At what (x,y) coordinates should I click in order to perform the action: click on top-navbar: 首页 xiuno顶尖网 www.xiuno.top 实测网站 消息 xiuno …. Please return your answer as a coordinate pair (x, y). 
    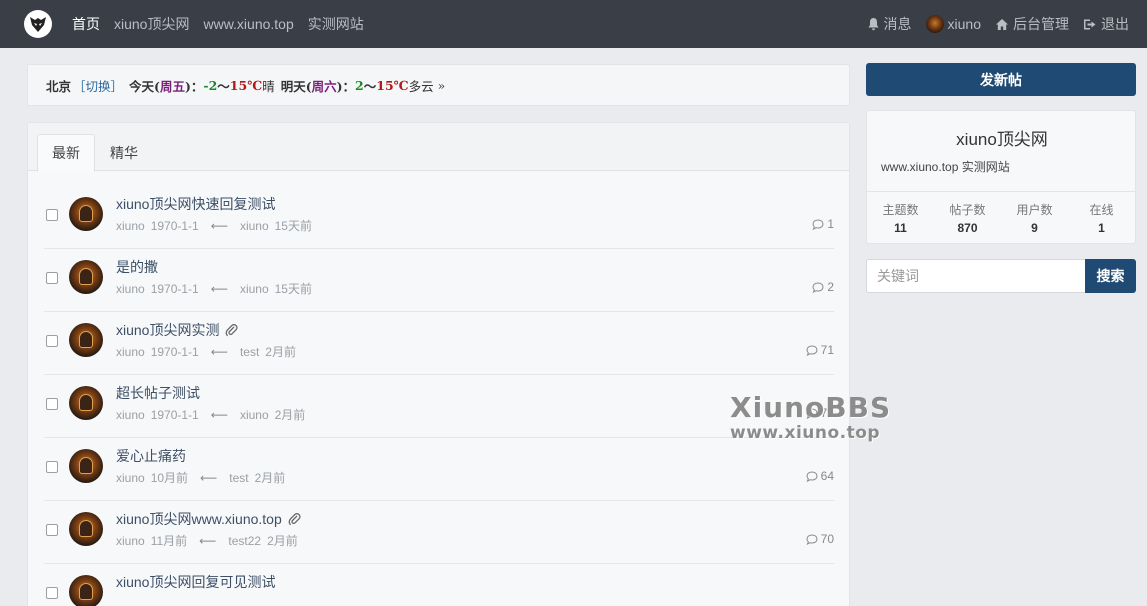
    Looking at the image, I should click on (573, 24).